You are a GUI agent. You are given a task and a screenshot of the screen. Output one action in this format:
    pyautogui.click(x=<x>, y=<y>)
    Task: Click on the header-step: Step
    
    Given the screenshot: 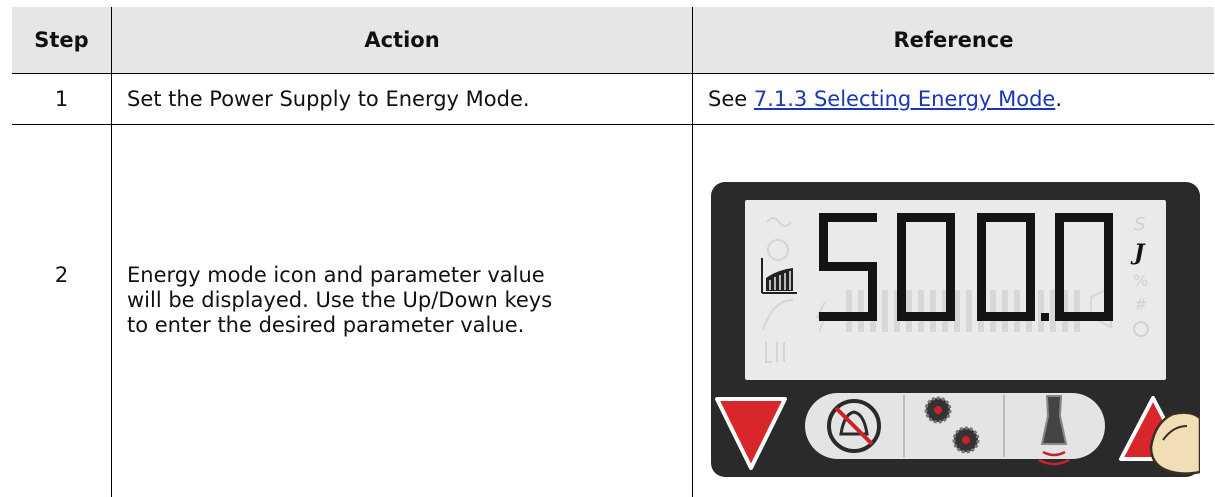 What is the action you would take?
    pyautogui.click(x=61, y=40)
    